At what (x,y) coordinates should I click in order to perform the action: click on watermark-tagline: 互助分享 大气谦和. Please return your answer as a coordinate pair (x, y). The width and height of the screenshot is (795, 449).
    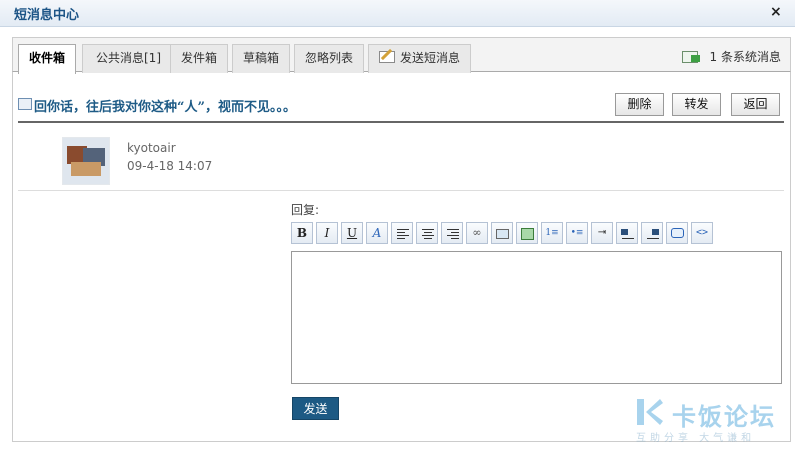
    Looking at the image, I should click on (696, 438).